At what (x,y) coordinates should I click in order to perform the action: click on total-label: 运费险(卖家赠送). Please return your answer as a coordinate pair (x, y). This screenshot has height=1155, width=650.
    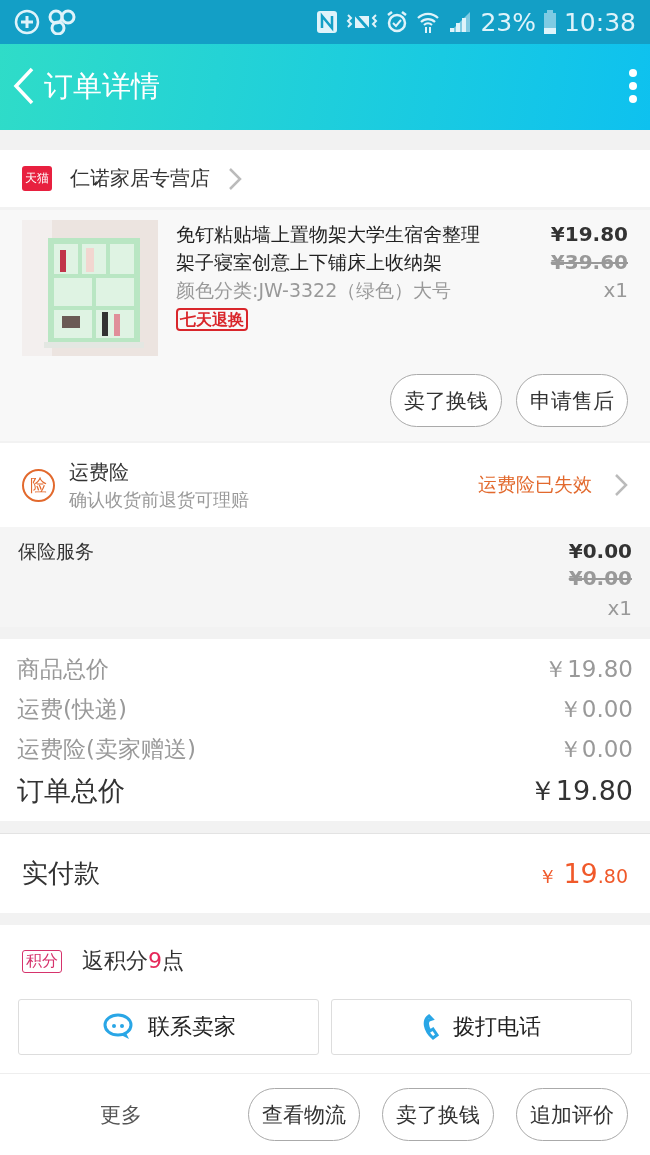
    Looking at the image, I should click on (106, 749).